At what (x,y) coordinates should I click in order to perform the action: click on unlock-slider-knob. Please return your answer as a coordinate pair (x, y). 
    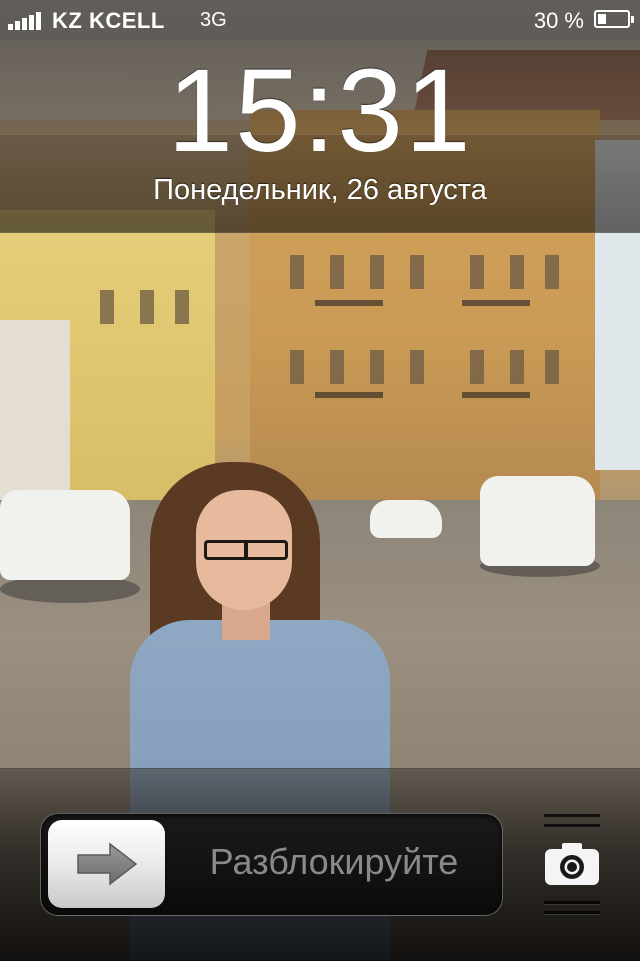
    Looking at the image, I should click on (106, 864).